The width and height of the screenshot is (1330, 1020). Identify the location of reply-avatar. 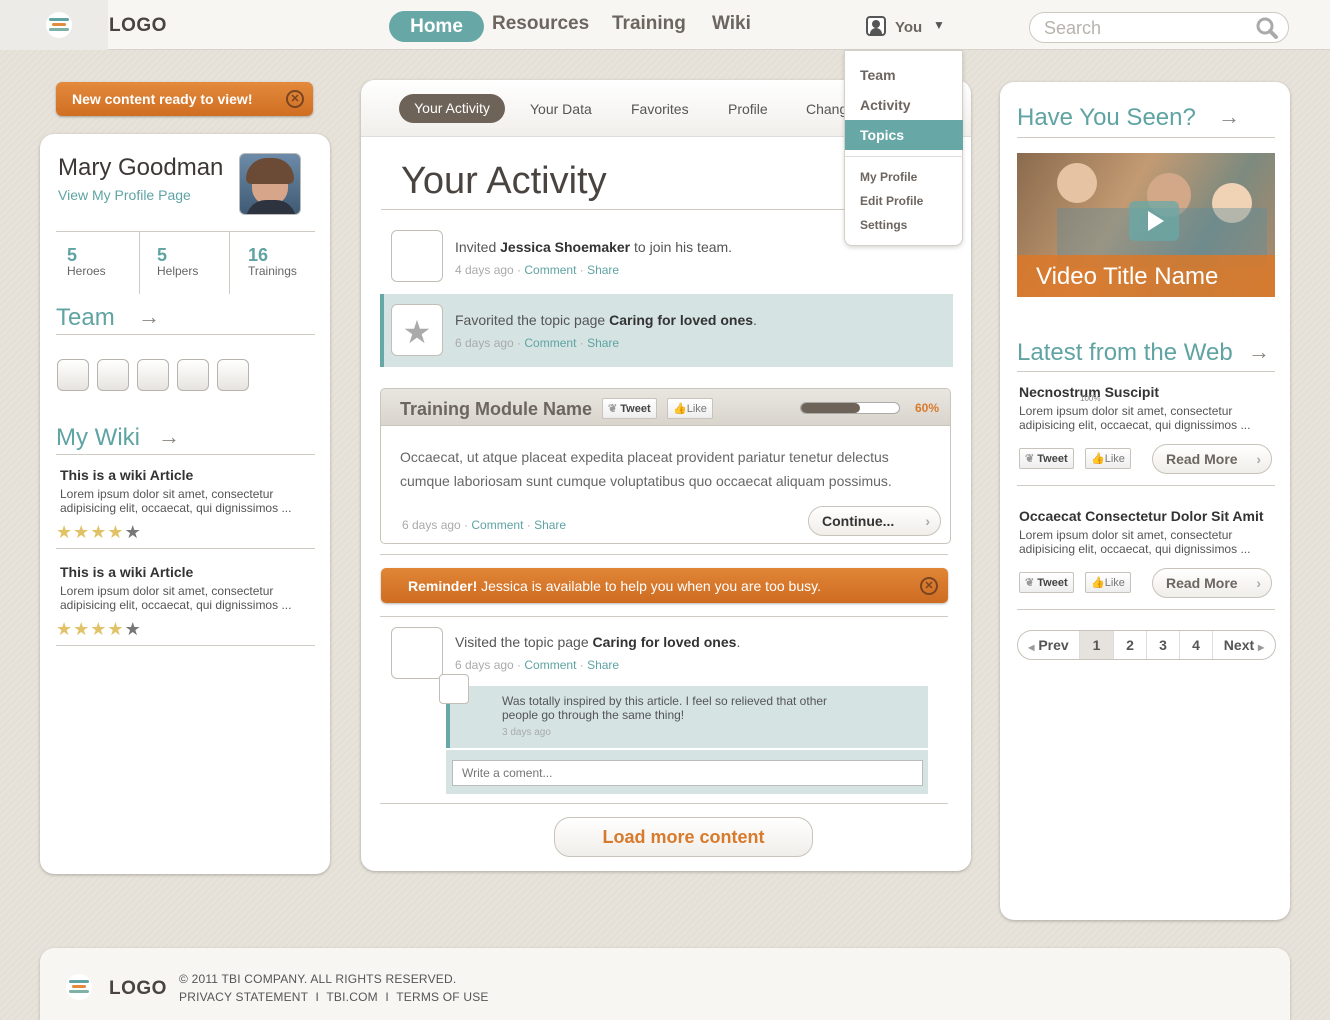
(454, 689).